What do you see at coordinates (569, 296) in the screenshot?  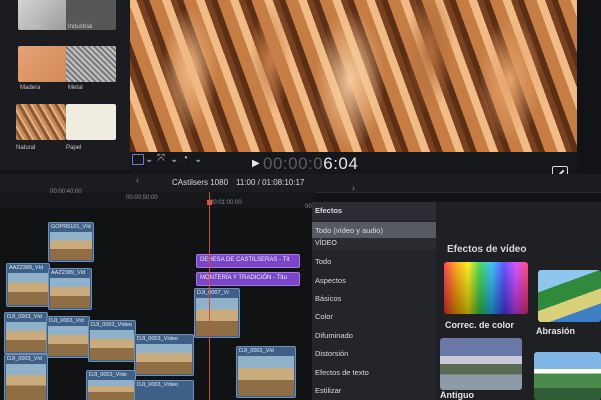 I see `effect-thumb-abrasion` at bounding box center [569, 296].